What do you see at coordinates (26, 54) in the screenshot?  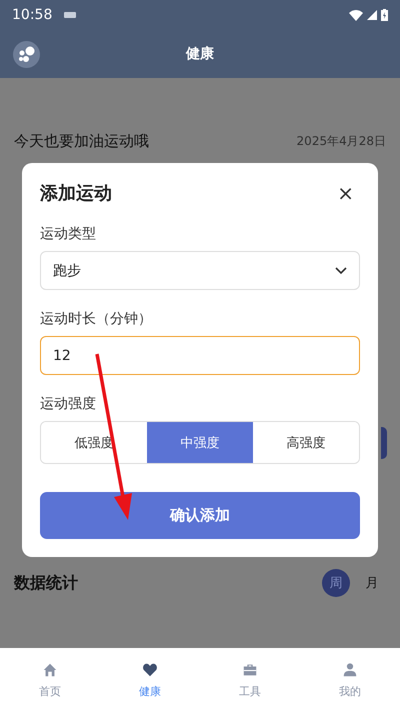 I see `bubbles-logo-icon` at bounding box center [26, 54].